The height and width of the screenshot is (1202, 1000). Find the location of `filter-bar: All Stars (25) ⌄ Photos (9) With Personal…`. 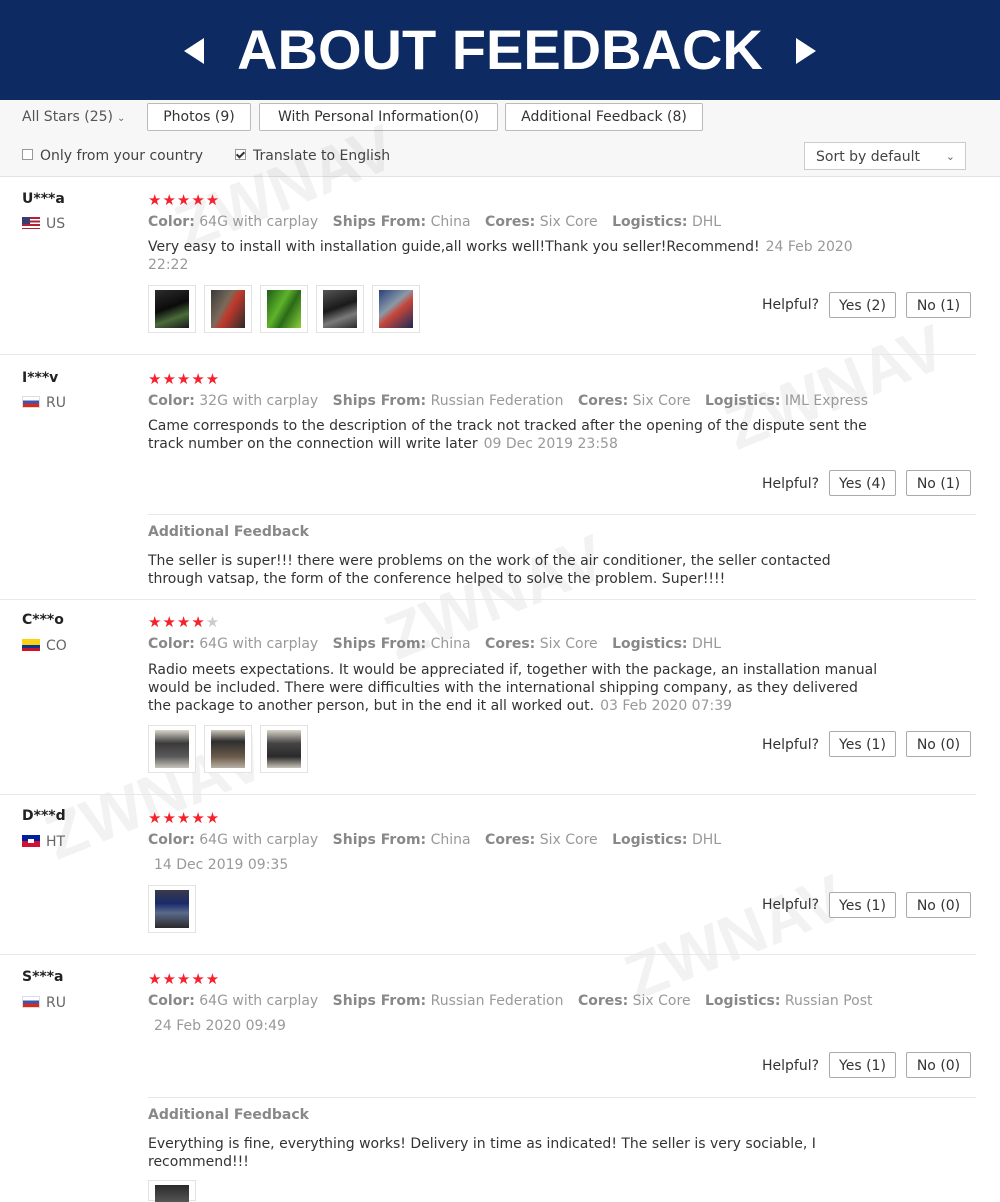

filter-bar: All Stars (25) ⌄ Photos (9) With Personal… is located at coordinates (500, 138).